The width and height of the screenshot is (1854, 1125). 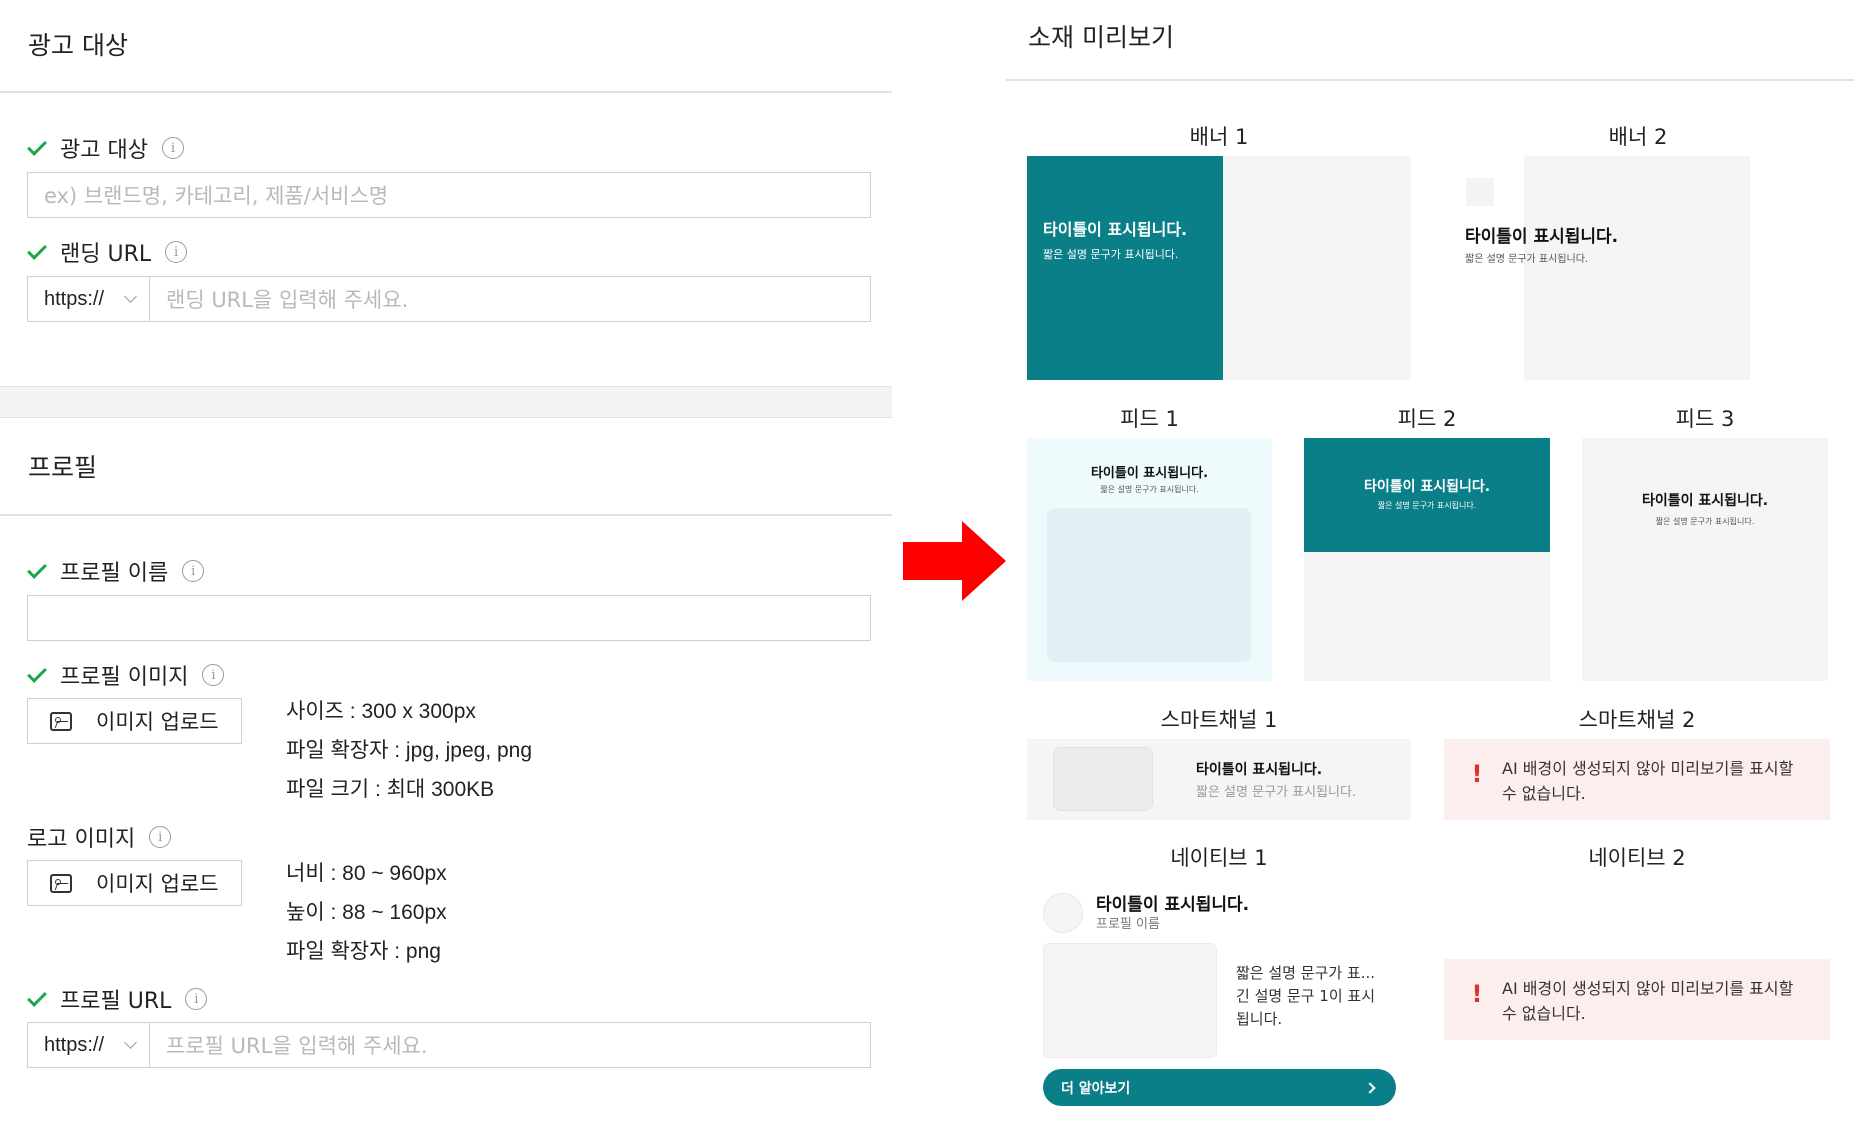 I want to click on profile-name-label-text: 프로필 이름, so click(x=114, y=573).